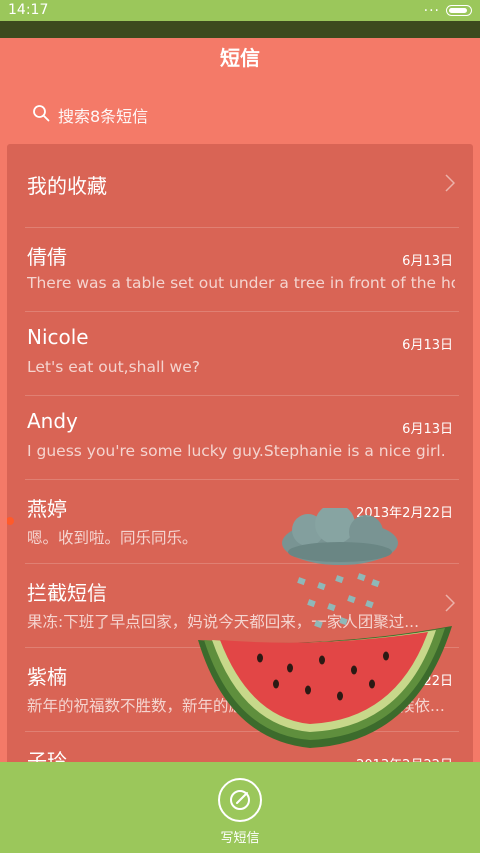 The height and width of the screenshot is (853, 480). What do you see at coordinates (240, 522) in the screenshot?
I see `conversation-row: 燕婷 2013年2月22日 嗯。收到啦。同乐同乐。` at bounding box center [240, 522].